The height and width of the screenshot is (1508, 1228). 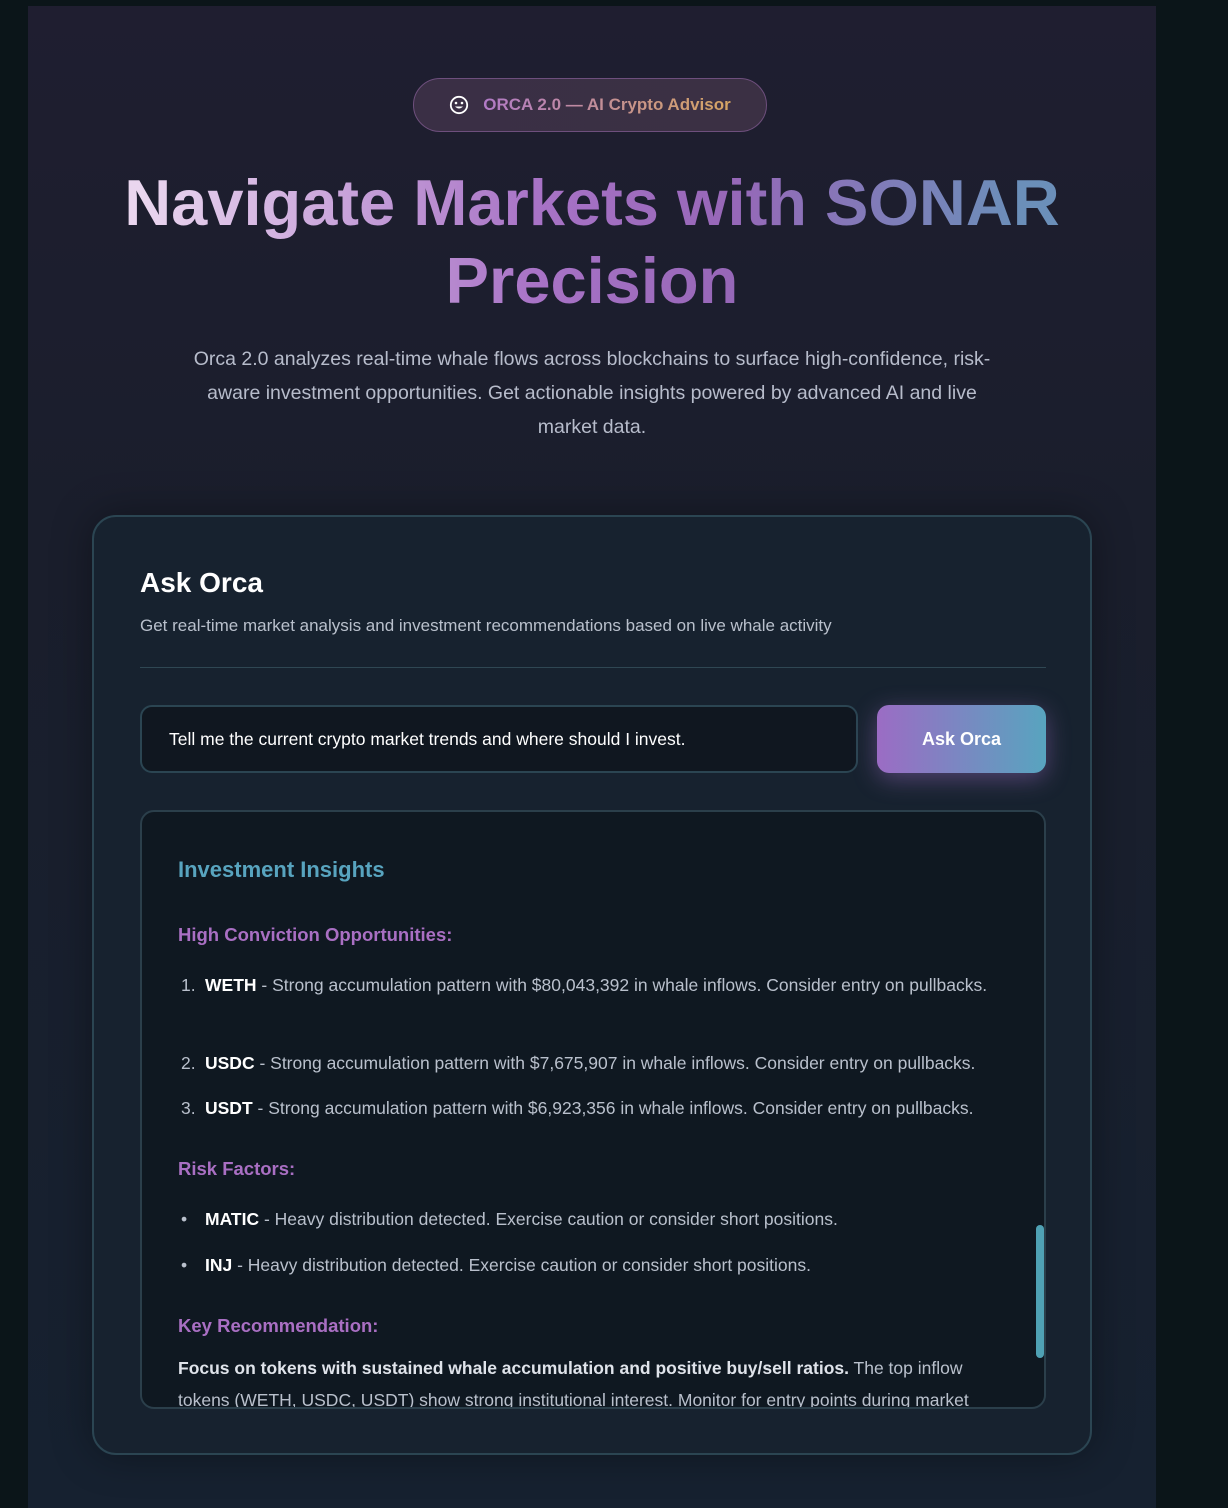 I want to click on card-title: Ask Orca, so click(x=201, y=582).